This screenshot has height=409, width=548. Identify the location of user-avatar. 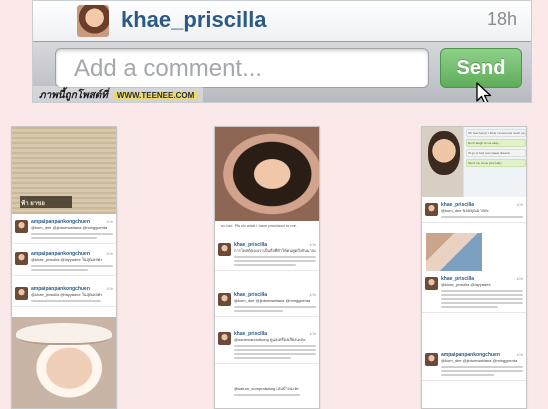
(93, 21).